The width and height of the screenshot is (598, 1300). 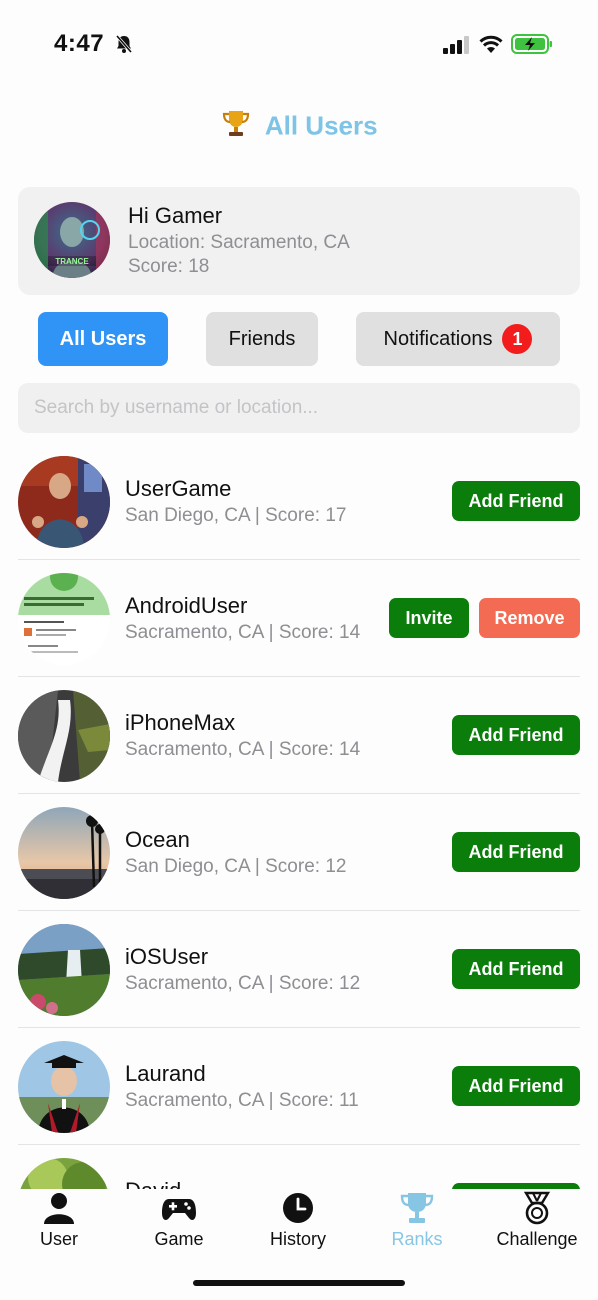 I want to click on user-icon, so click(x=59, y=1208).